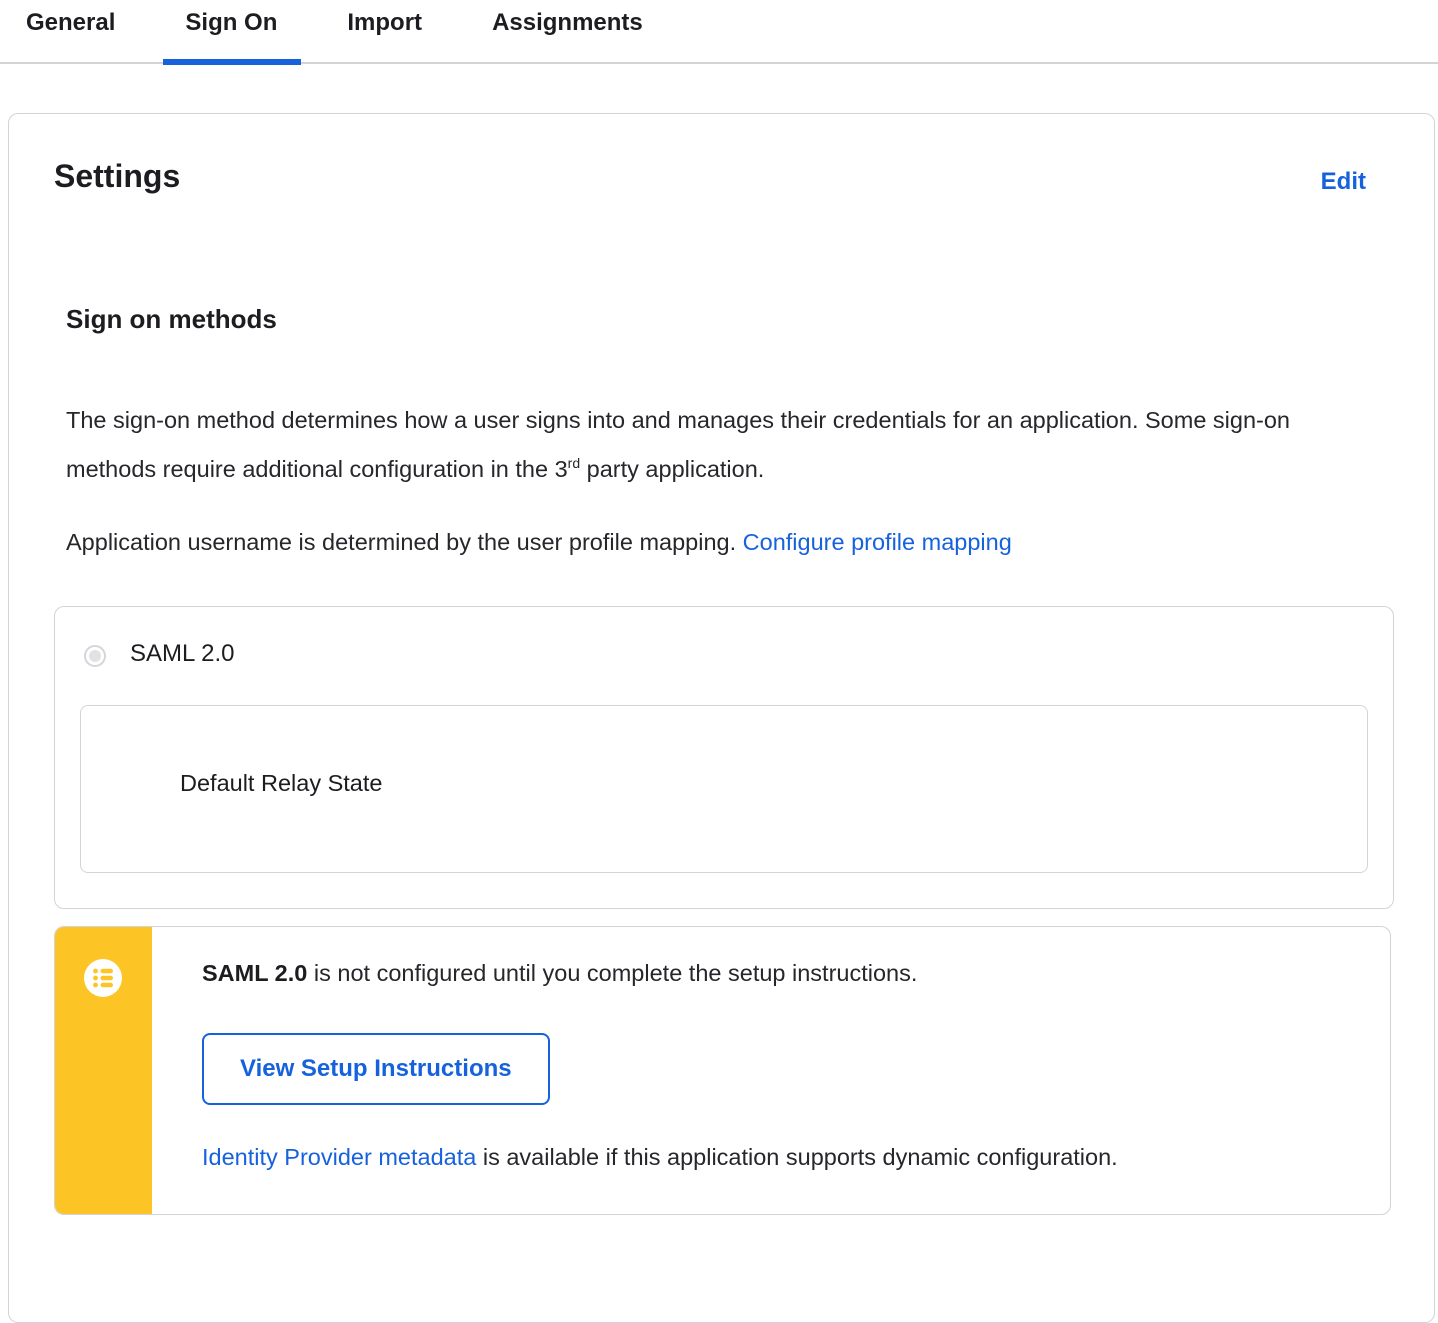  What do you see at coordinates (724, 789) in the screenshot?
I see `default-relay-state-box: Default Relay State` at bounding box center [724, 789].